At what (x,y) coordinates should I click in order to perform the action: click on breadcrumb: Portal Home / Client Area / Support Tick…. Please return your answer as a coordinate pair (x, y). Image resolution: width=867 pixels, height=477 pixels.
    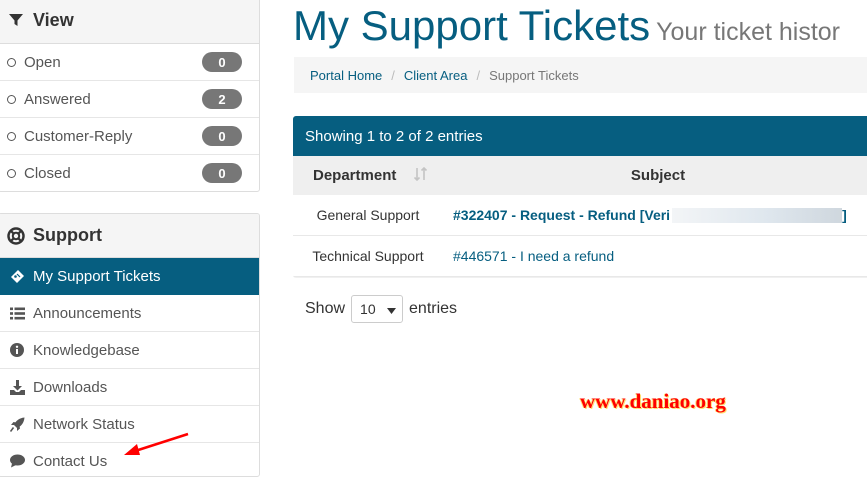
    Looking at the image, I should click on (580, 75).